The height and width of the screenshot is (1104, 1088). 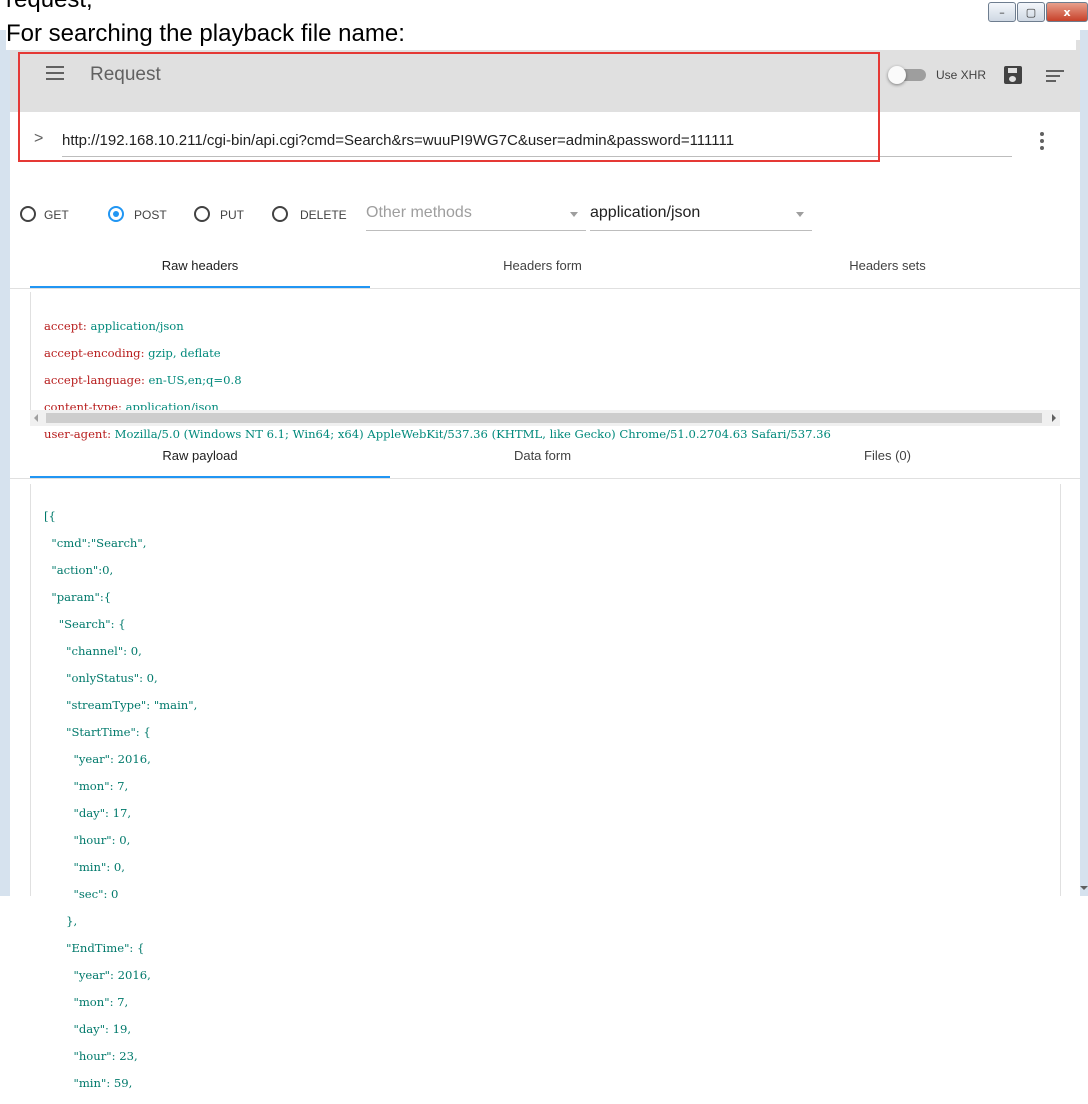 I want to click on window-frame-right, so click(x=1084, y=463).